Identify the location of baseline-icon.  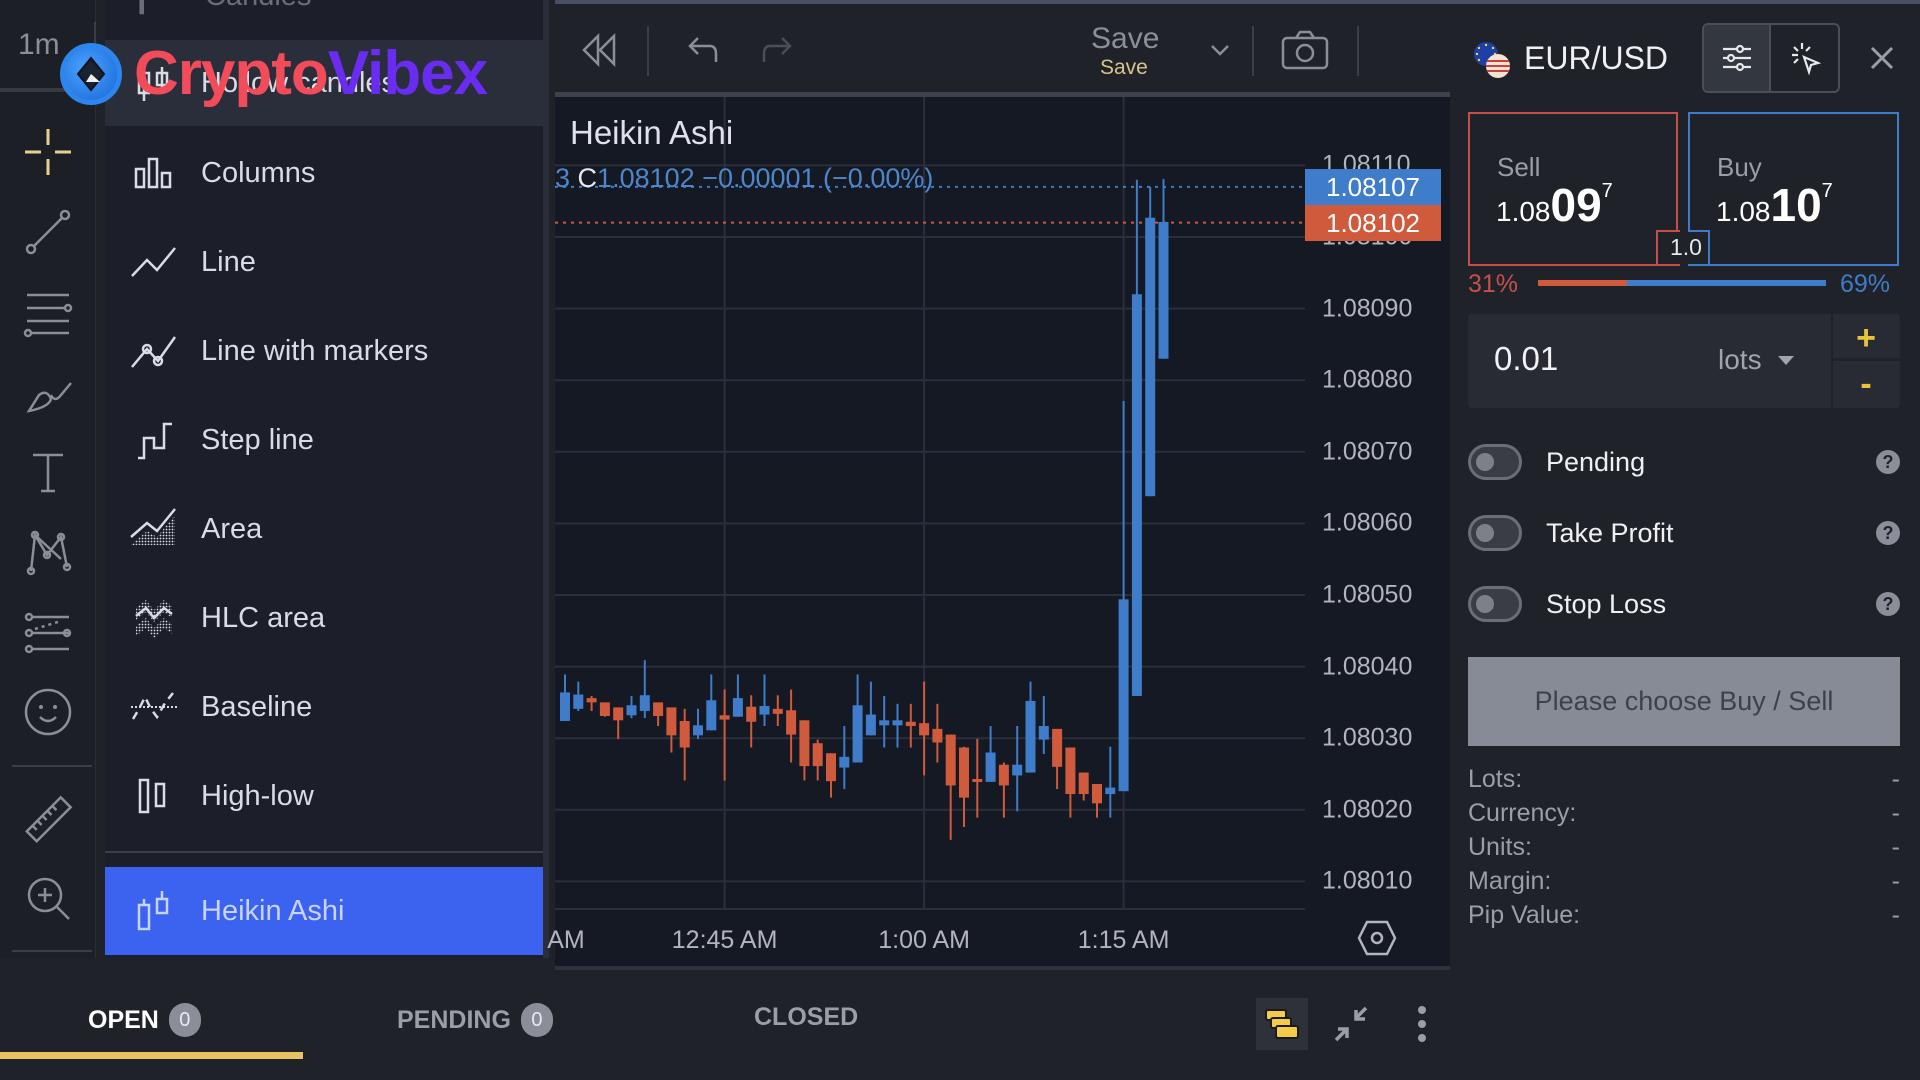
(154, 707).